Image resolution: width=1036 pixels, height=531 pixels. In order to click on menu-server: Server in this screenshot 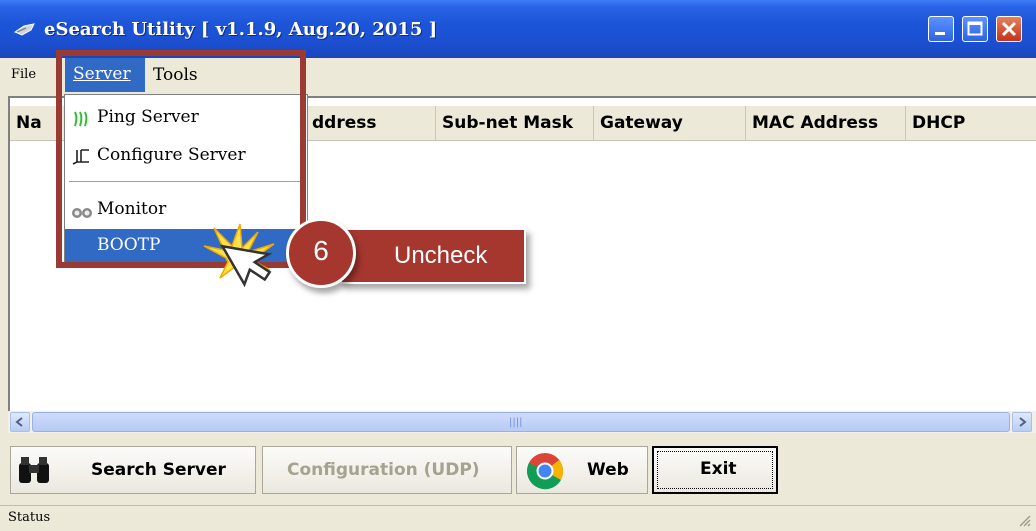, I will do `click(105, 75)`.